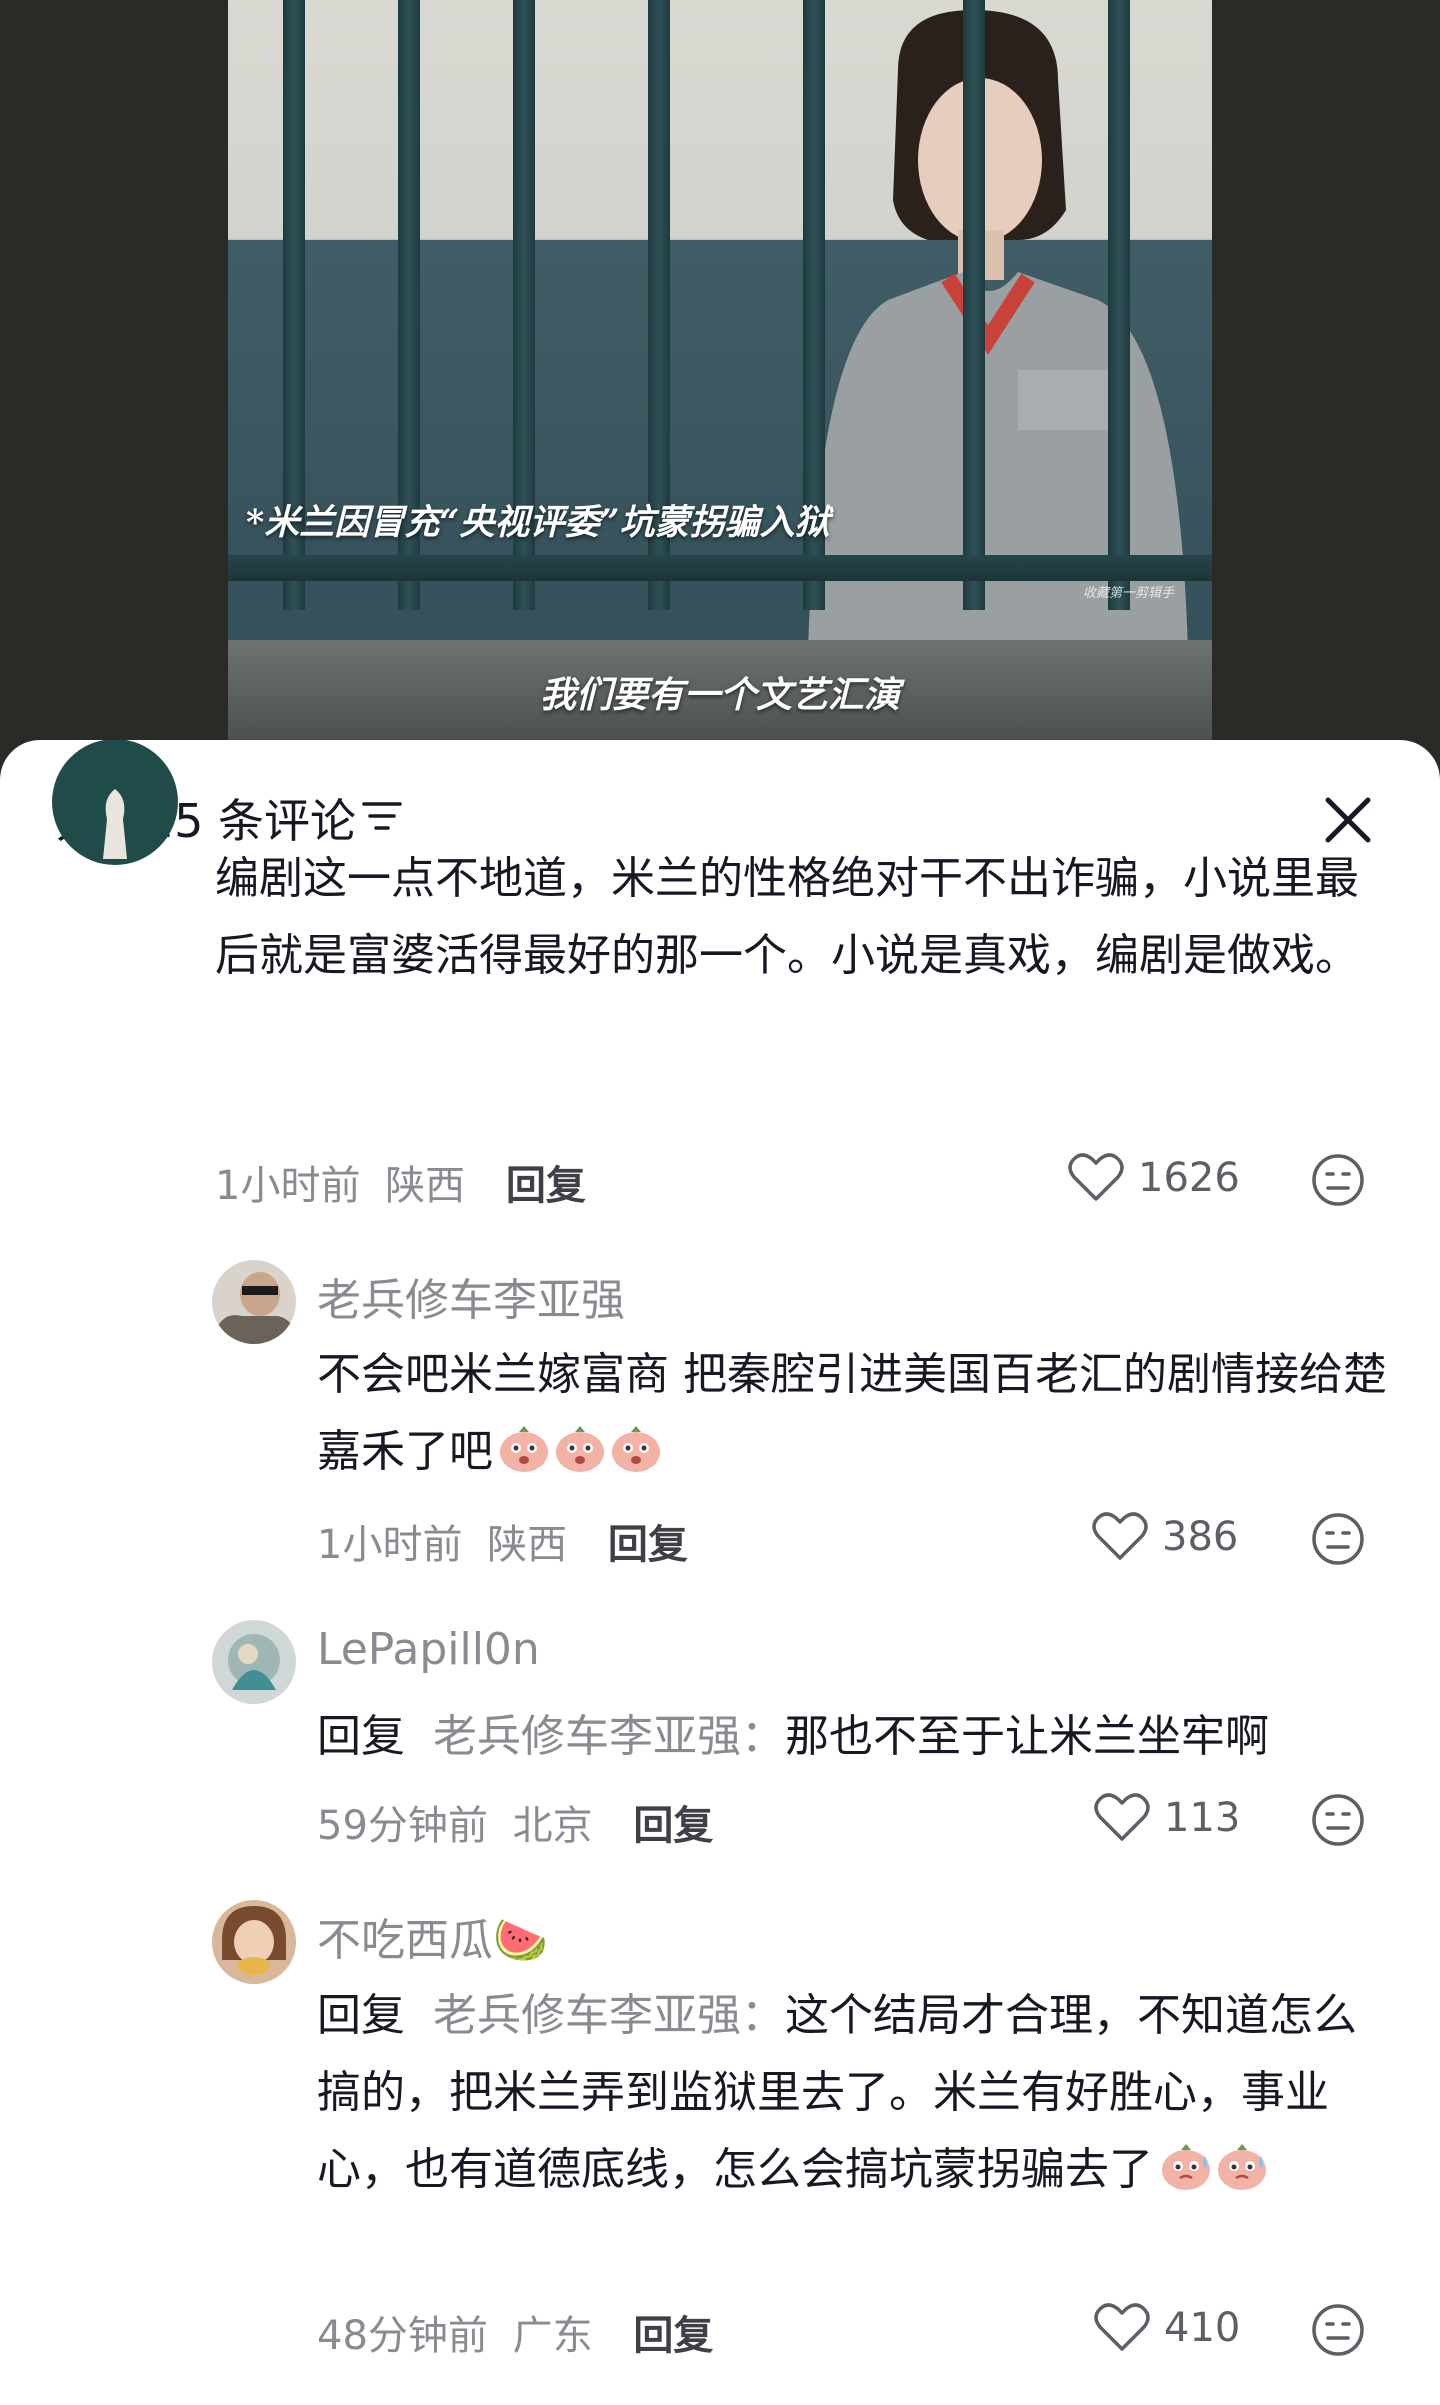 The image size is (1440, 2405). I want to click on like-button: 386, so click(1165, 1537).